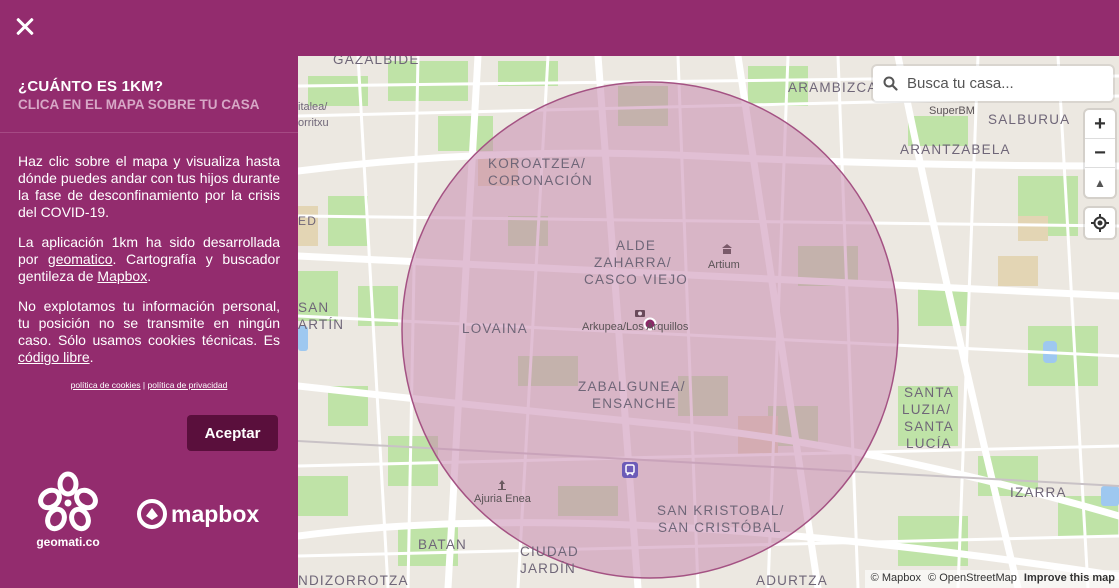  I want to click on label-santa-4: LUCÍA, so click(929, 443).